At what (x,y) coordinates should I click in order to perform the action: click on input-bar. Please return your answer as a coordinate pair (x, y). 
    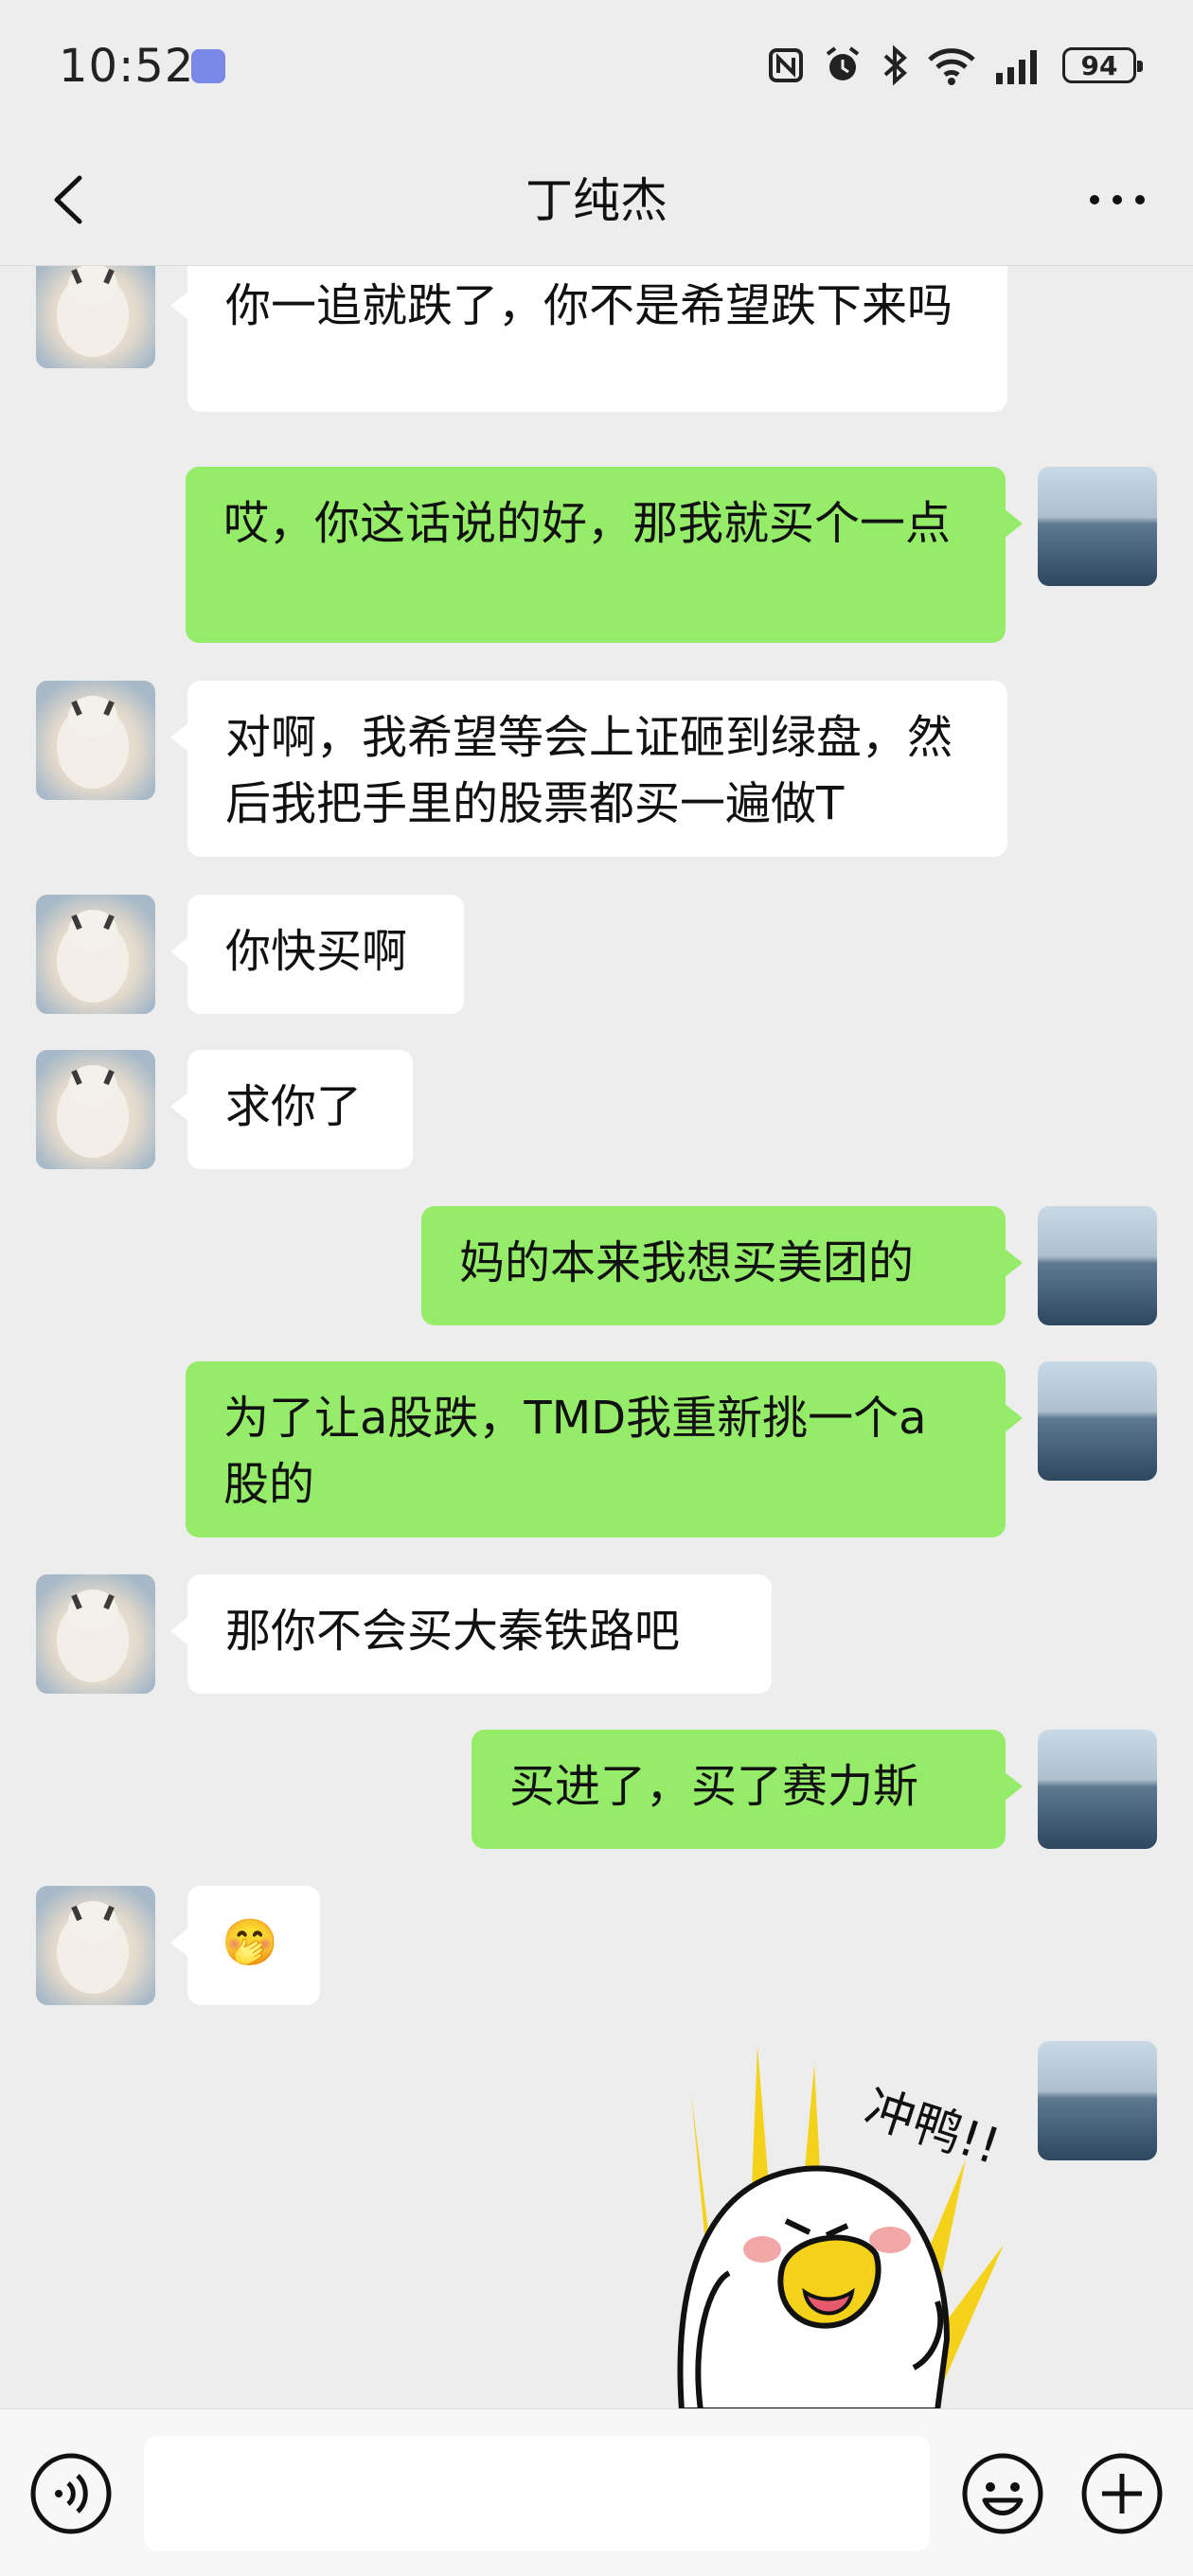
    Looking at the image, I should click on (596, 2492).